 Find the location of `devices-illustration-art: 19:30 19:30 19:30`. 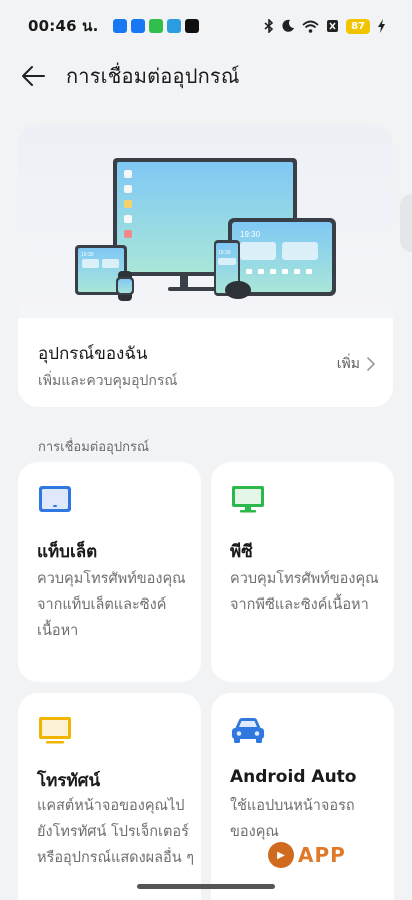

devices-illustration-art: 19:30 19:30 19:30 is located at coordinates (205, 229).